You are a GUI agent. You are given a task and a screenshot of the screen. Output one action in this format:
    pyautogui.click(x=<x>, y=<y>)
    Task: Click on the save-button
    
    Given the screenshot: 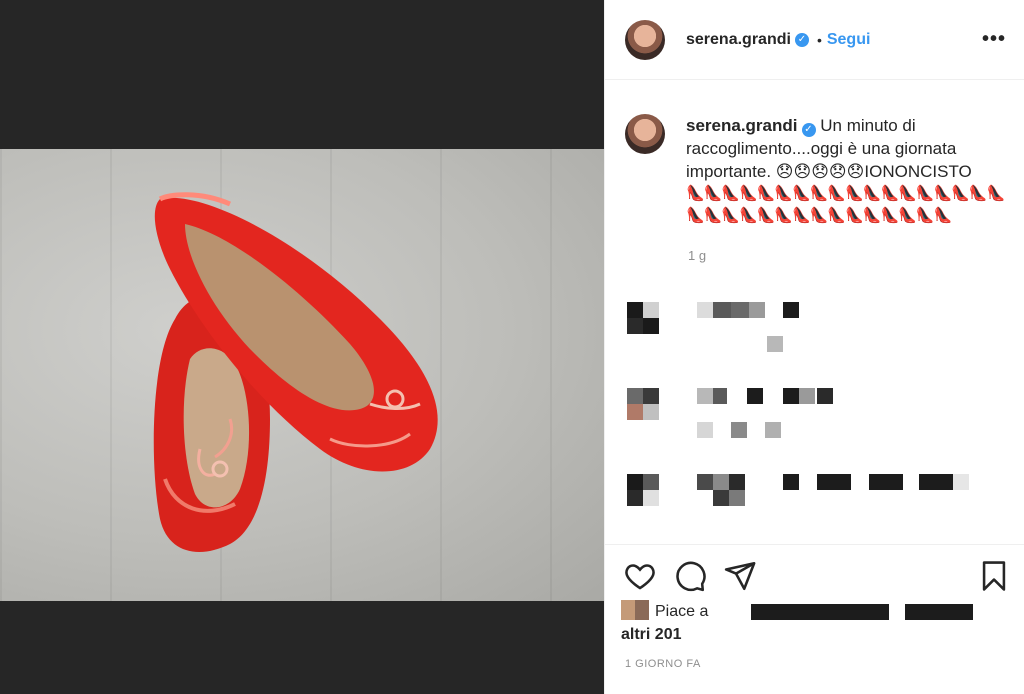 What is the action you would take?
    pyautogui.click(x=994, y=576)
    